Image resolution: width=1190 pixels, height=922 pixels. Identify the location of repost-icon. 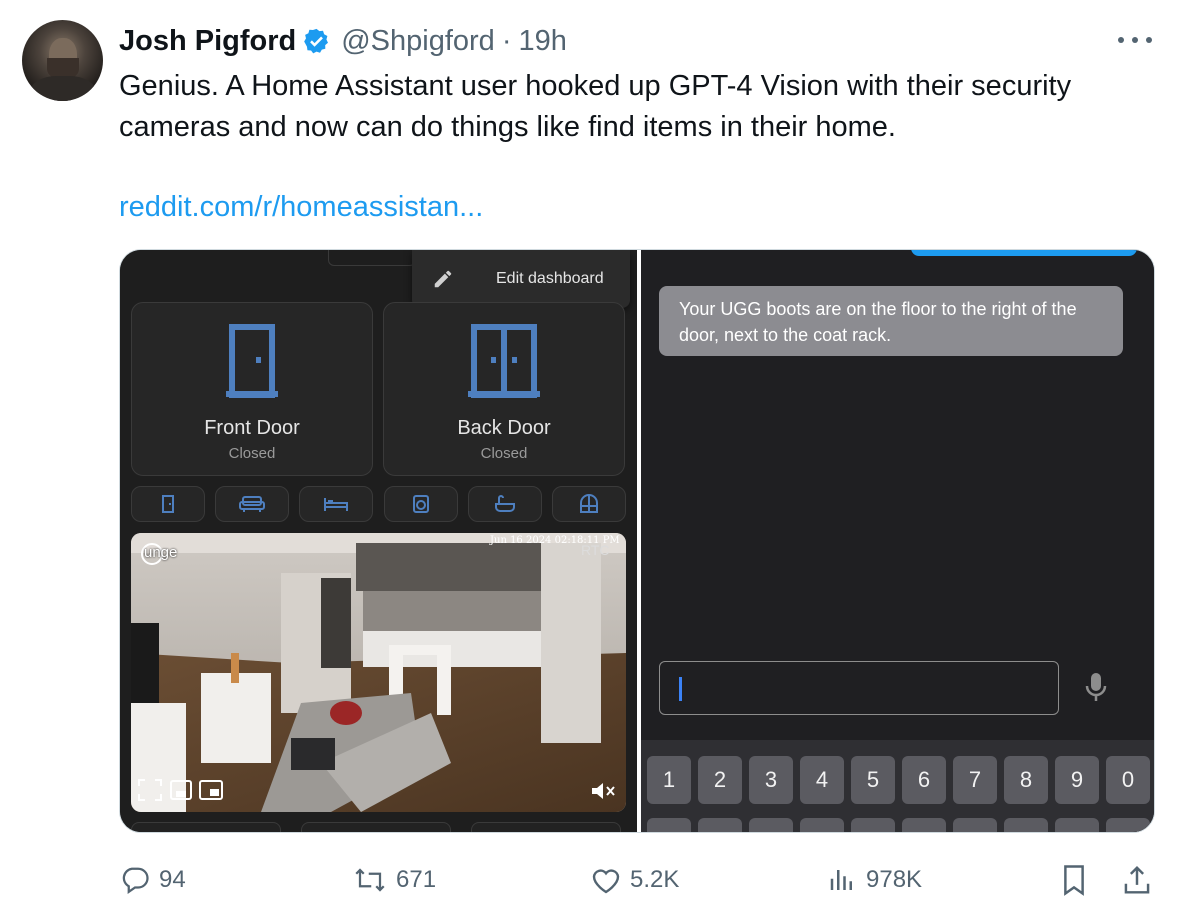
(370, 880).